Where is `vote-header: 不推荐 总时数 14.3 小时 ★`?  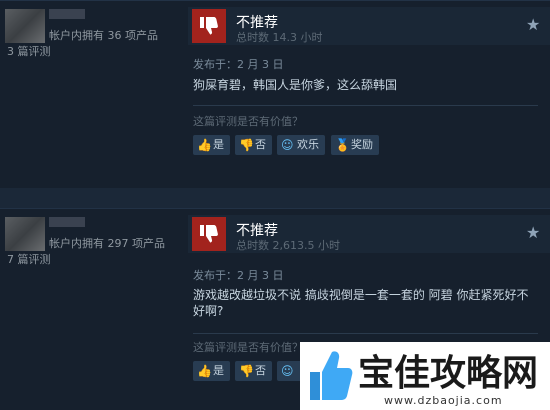 vote-header: 不推荐 总时数 14.3 小时 ★ is located at coordinates (369, 26).